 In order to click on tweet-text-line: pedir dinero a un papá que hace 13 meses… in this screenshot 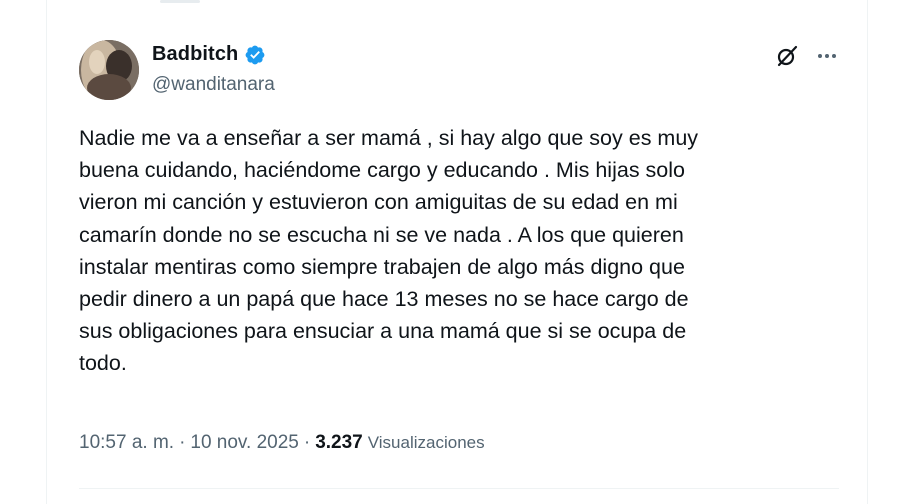, I will do `click(384, 299)`.